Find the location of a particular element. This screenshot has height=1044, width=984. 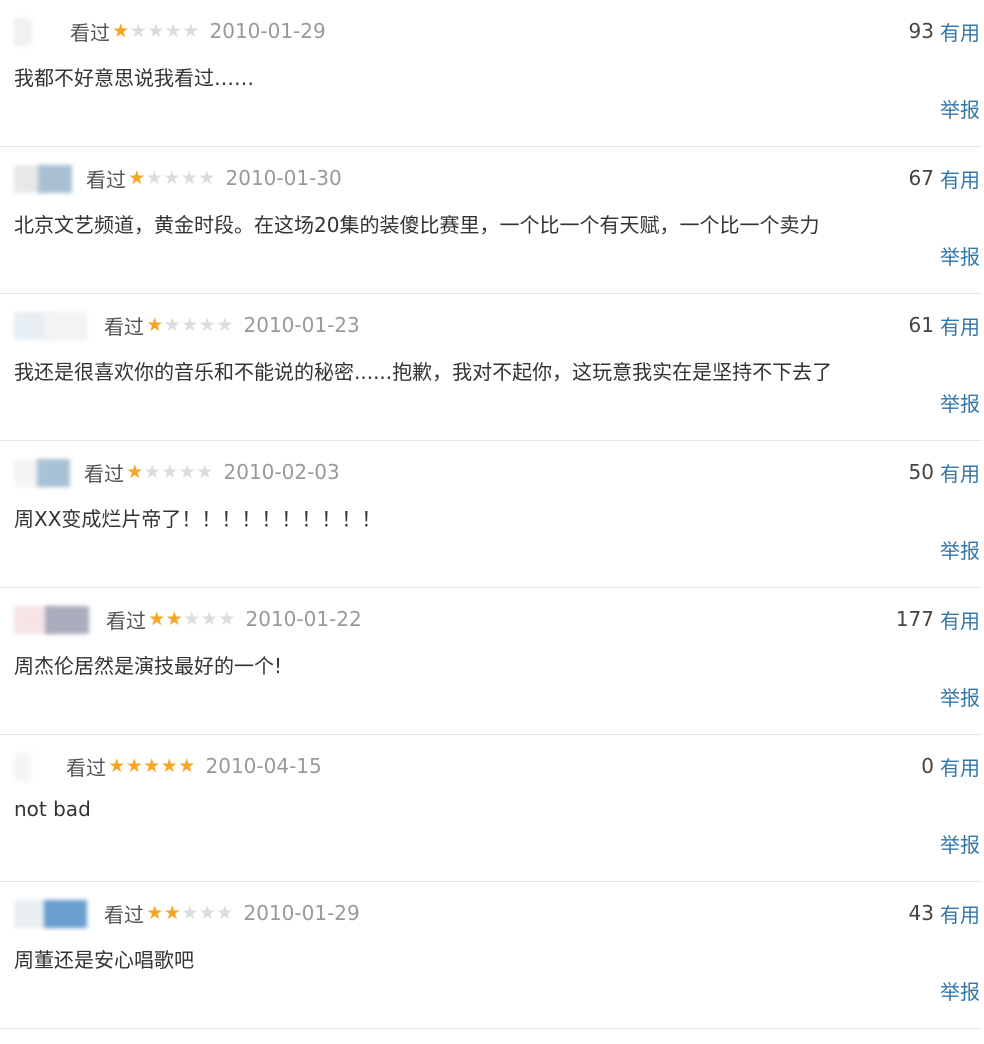

vote-area: 93 有用 is located at coordinates (944, 31).